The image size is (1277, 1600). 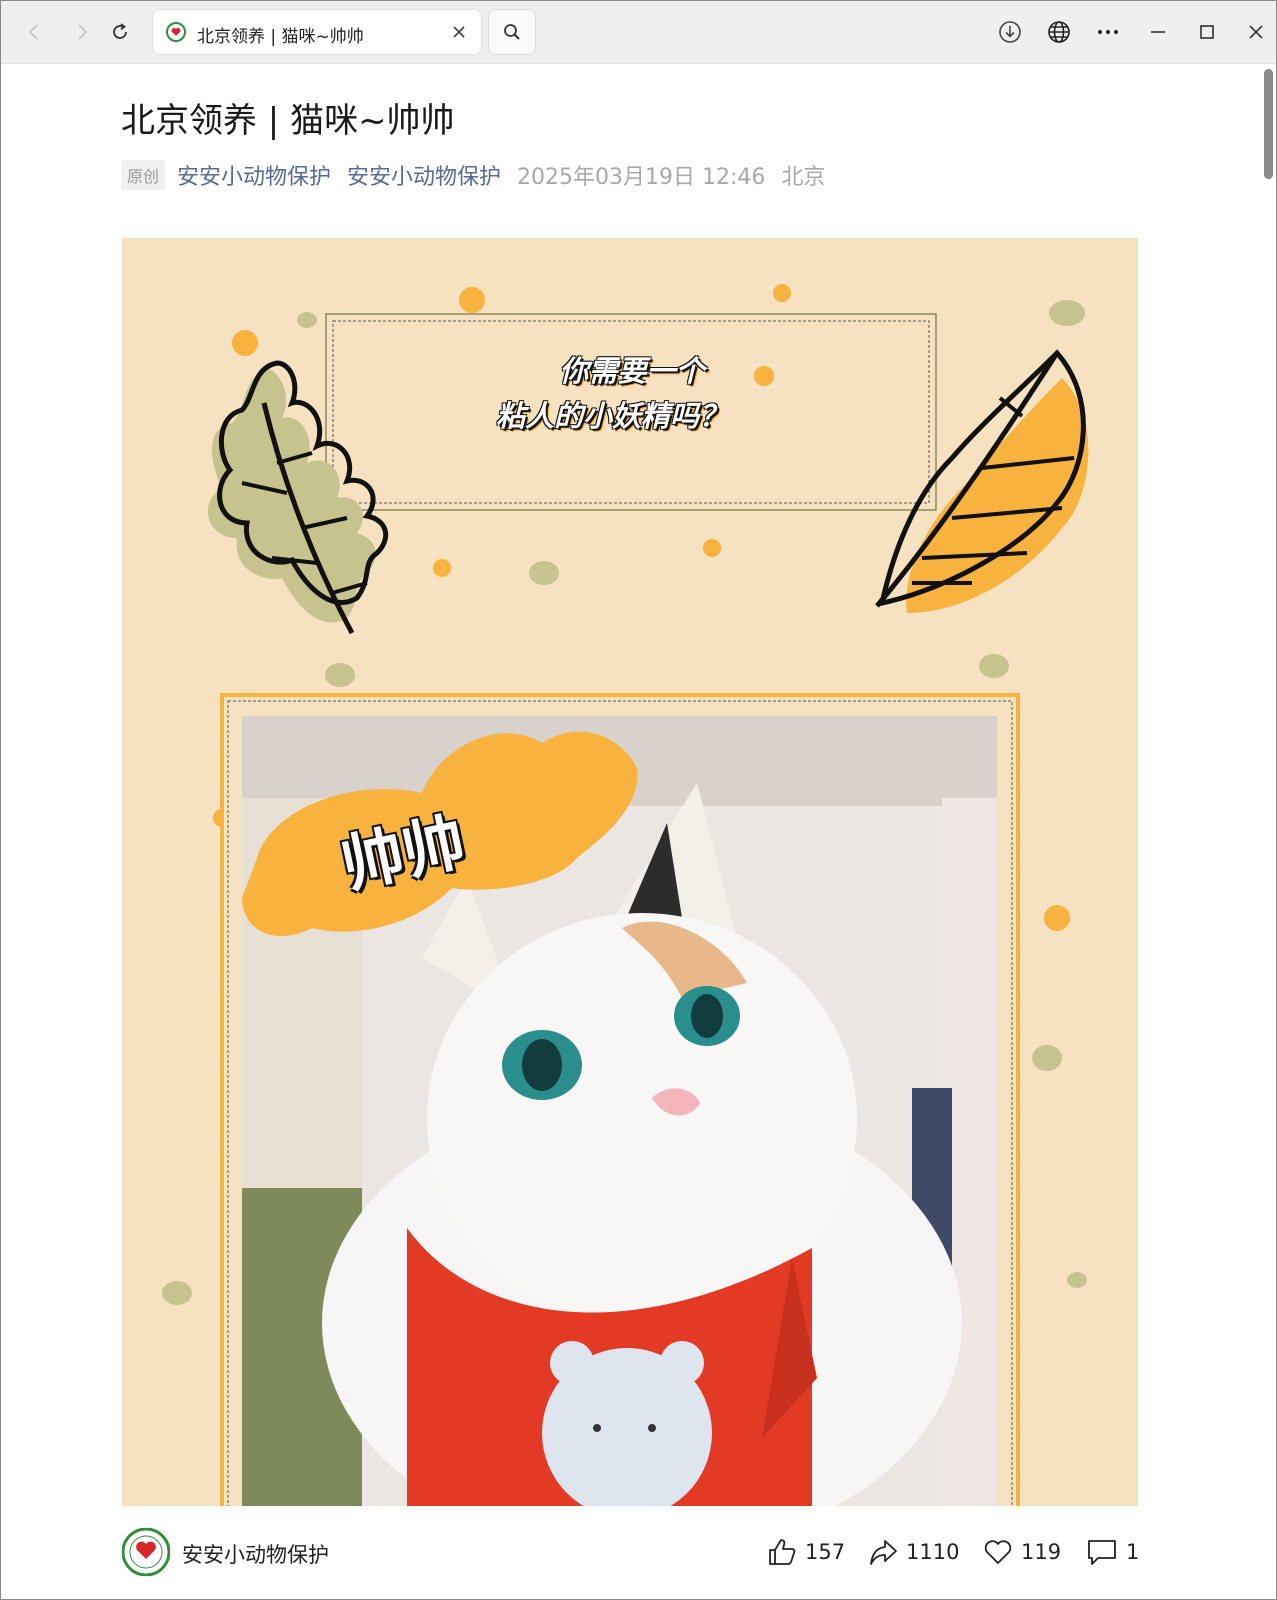 I want to click on tab-title: 北京领养 | 猫咪~帅帅, so click(x=280, y=37).